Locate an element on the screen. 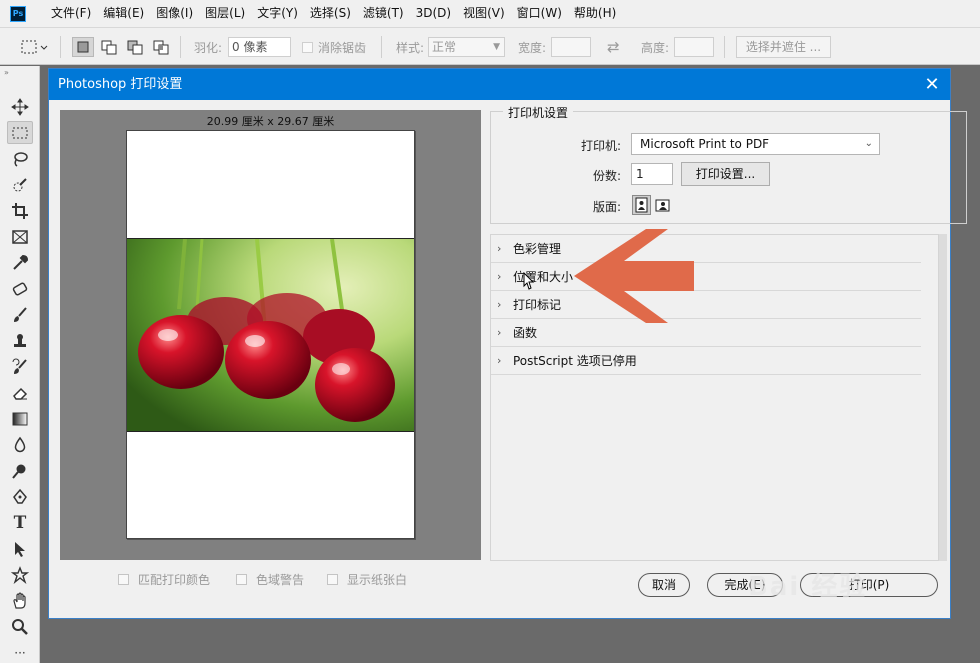 The height and width of the screenshot is (663, 980). quick-selection-tool-icon is located at coordinates (20, 184).